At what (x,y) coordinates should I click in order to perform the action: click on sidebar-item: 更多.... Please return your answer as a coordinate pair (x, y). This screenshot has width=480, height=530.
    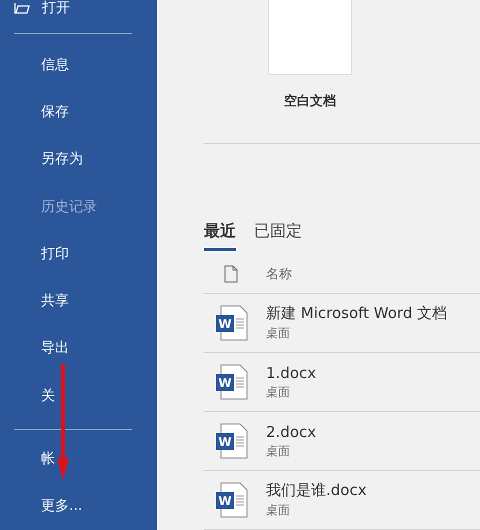
    Looking at the image, I should click on (48, 506).